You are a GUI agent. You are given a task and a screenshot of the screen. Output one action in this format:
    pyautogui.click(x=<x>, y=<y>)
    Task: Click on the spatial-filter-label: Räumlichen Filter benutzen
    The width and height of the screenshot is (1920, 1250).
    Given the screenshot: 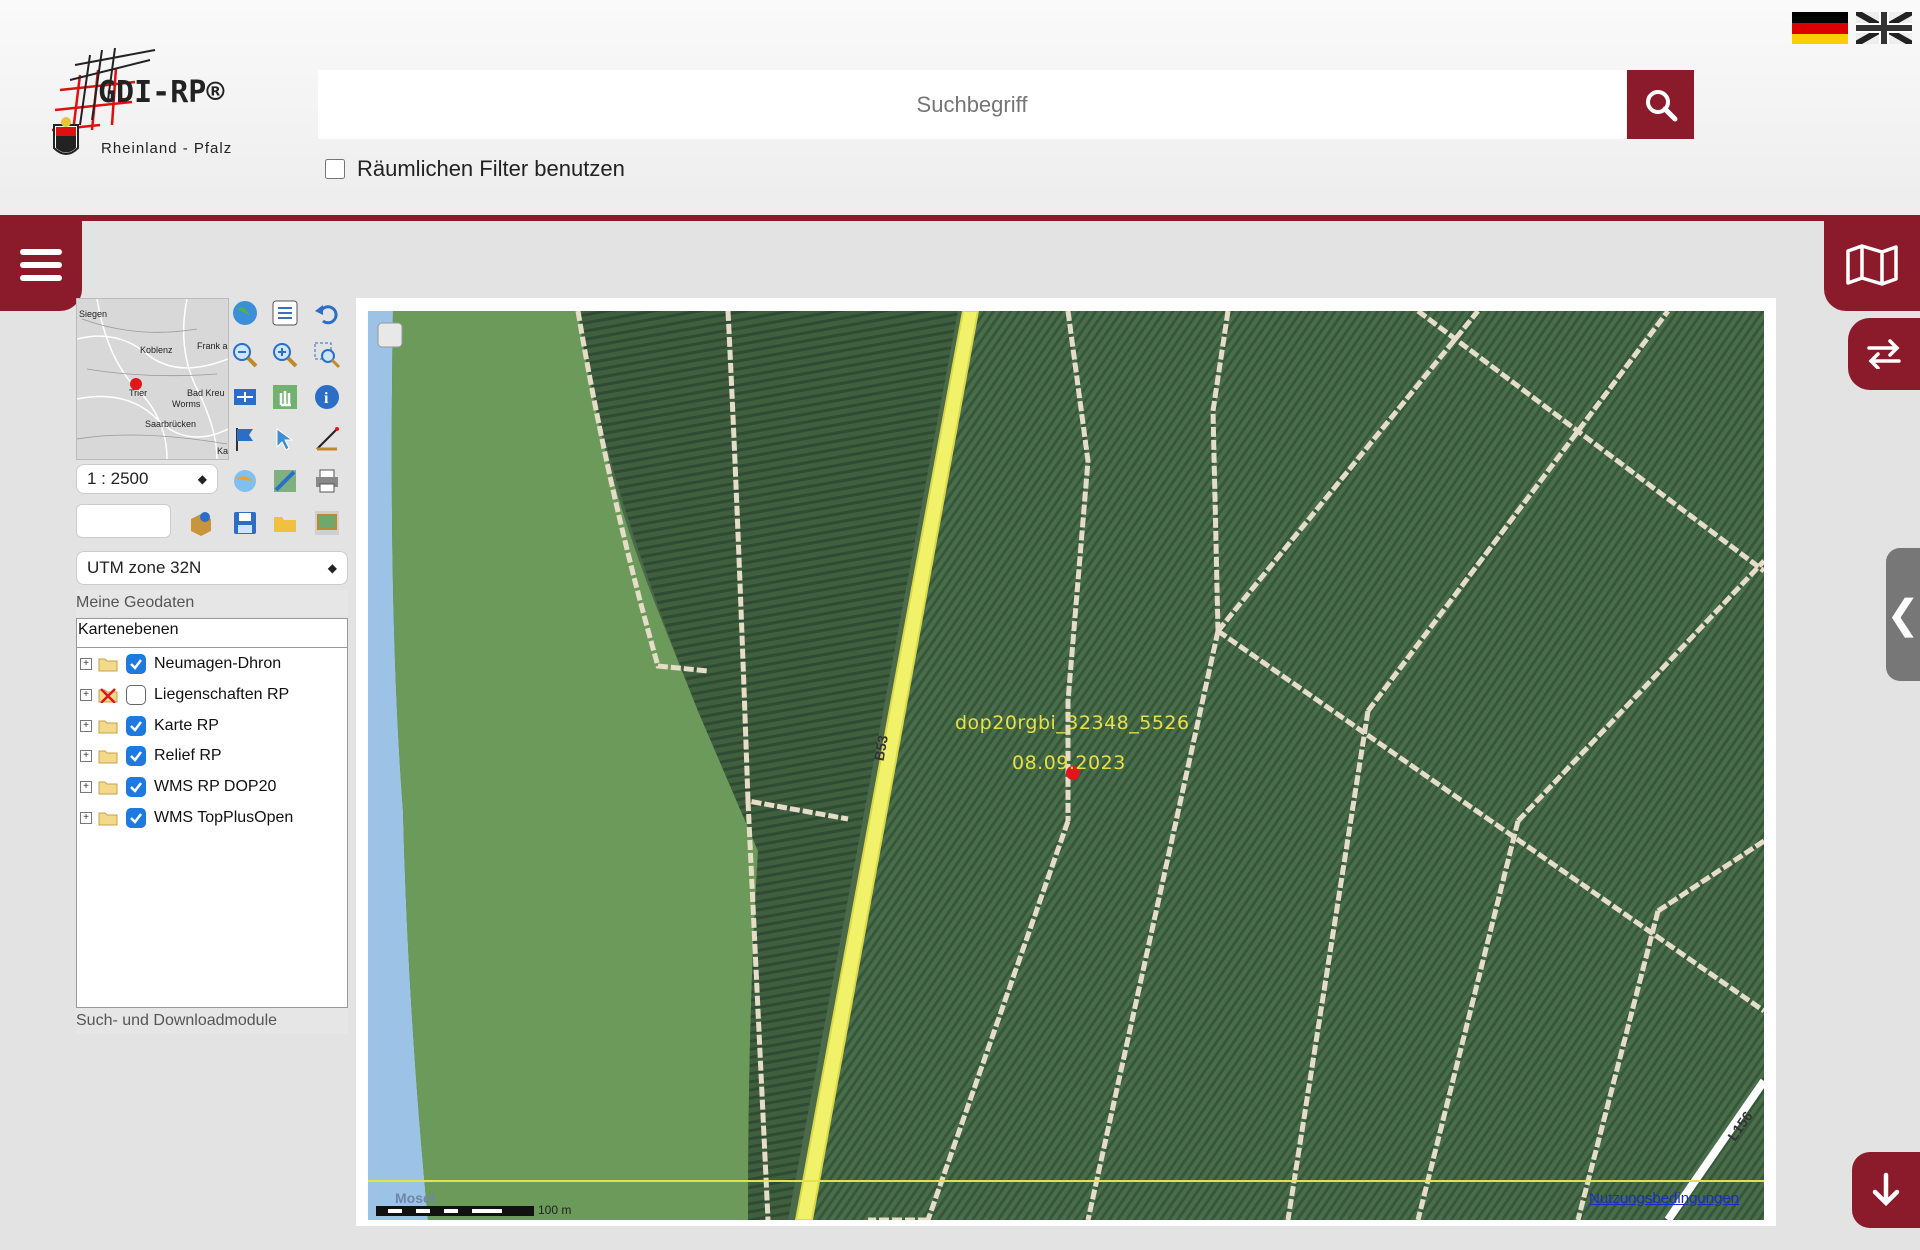 What is the action you would take?
    pyautogui.click(x=491, y=168)
    